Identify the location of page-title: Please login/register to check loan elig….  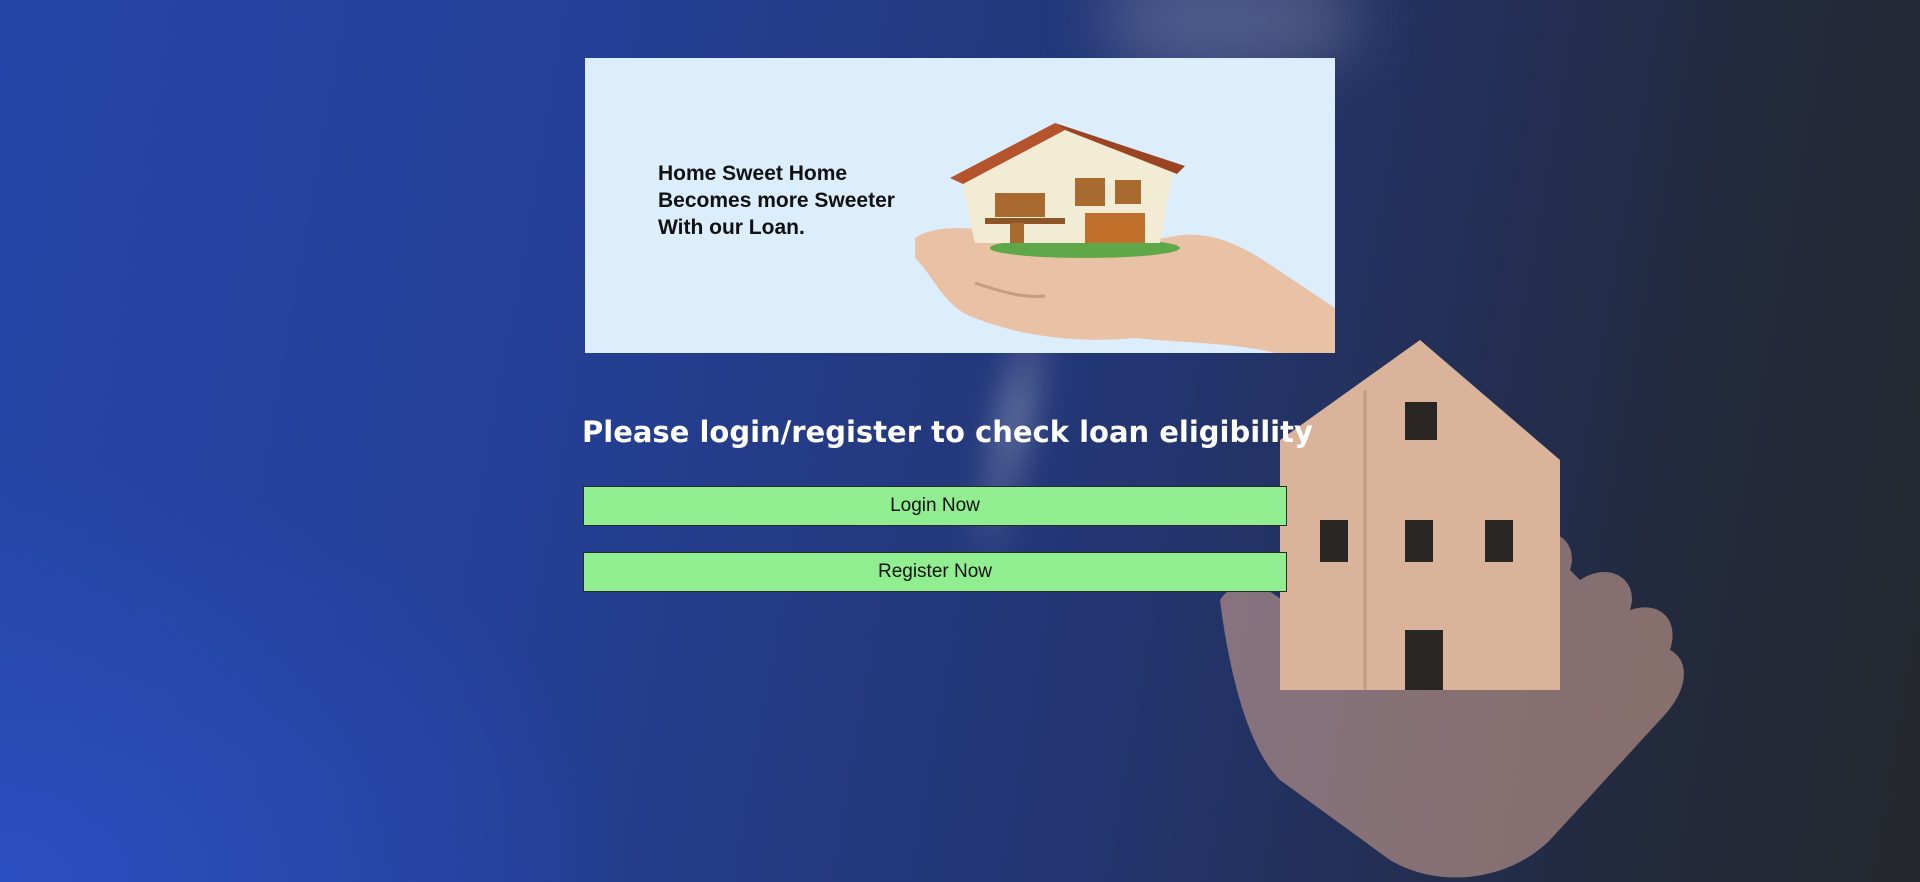
(947, 432).